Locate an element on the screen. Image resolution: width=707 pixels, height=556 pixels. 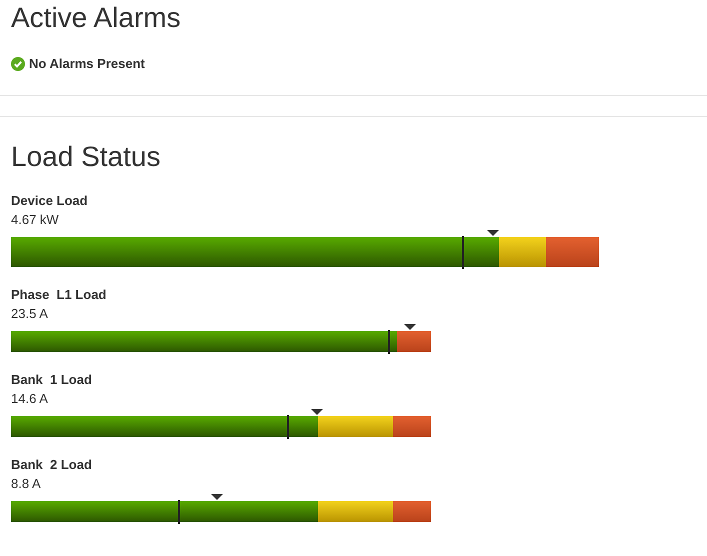
gauge-reading: 8.8 A is located at coordinates (26, 484).